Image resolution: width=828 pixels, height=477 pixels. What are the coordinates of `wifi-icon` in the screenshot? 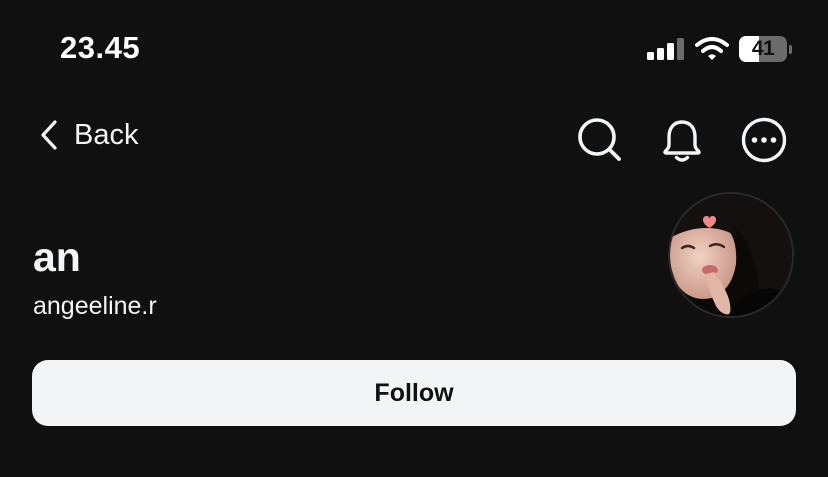 It's located at (712, 48).